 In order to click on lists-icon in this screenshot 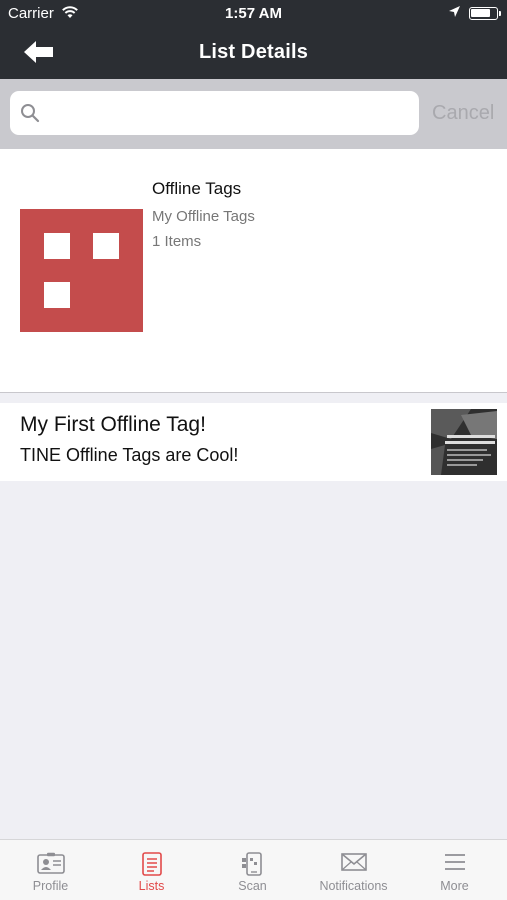, I will do `click(151, 864)`.